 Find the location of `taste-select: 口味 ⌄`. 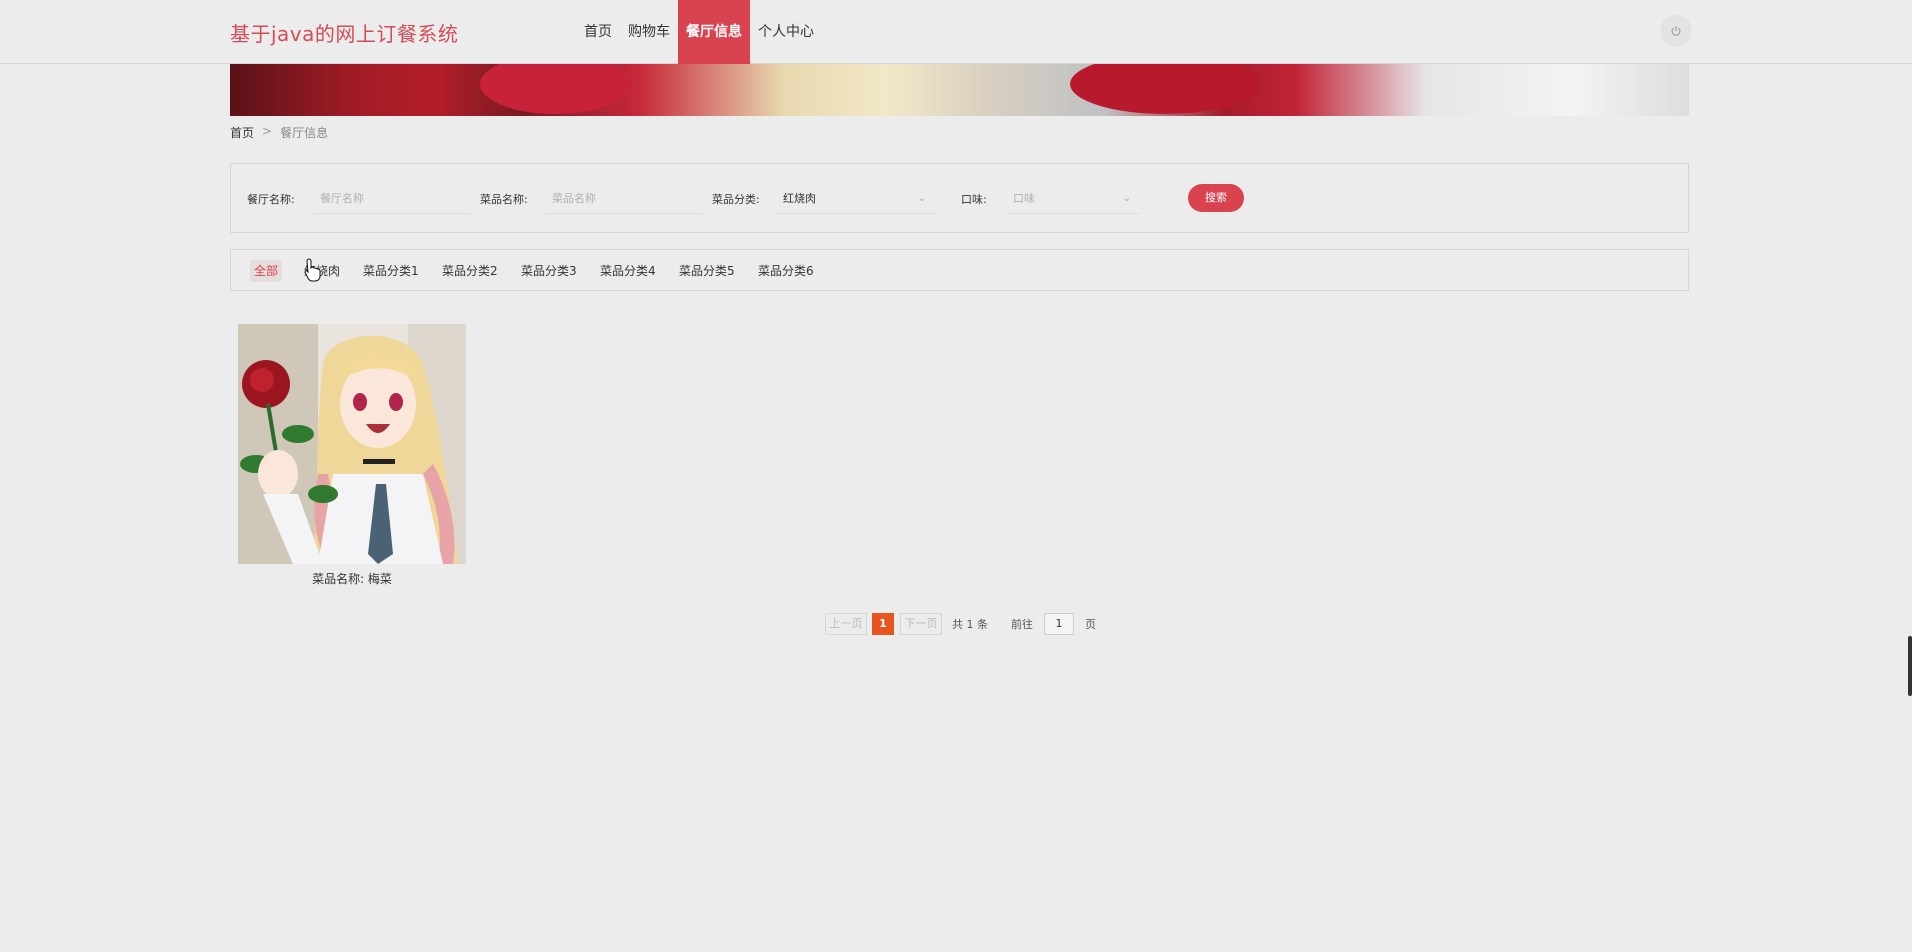

taste-select: 口味 ⌄ is located at coordinates (1073, 199).